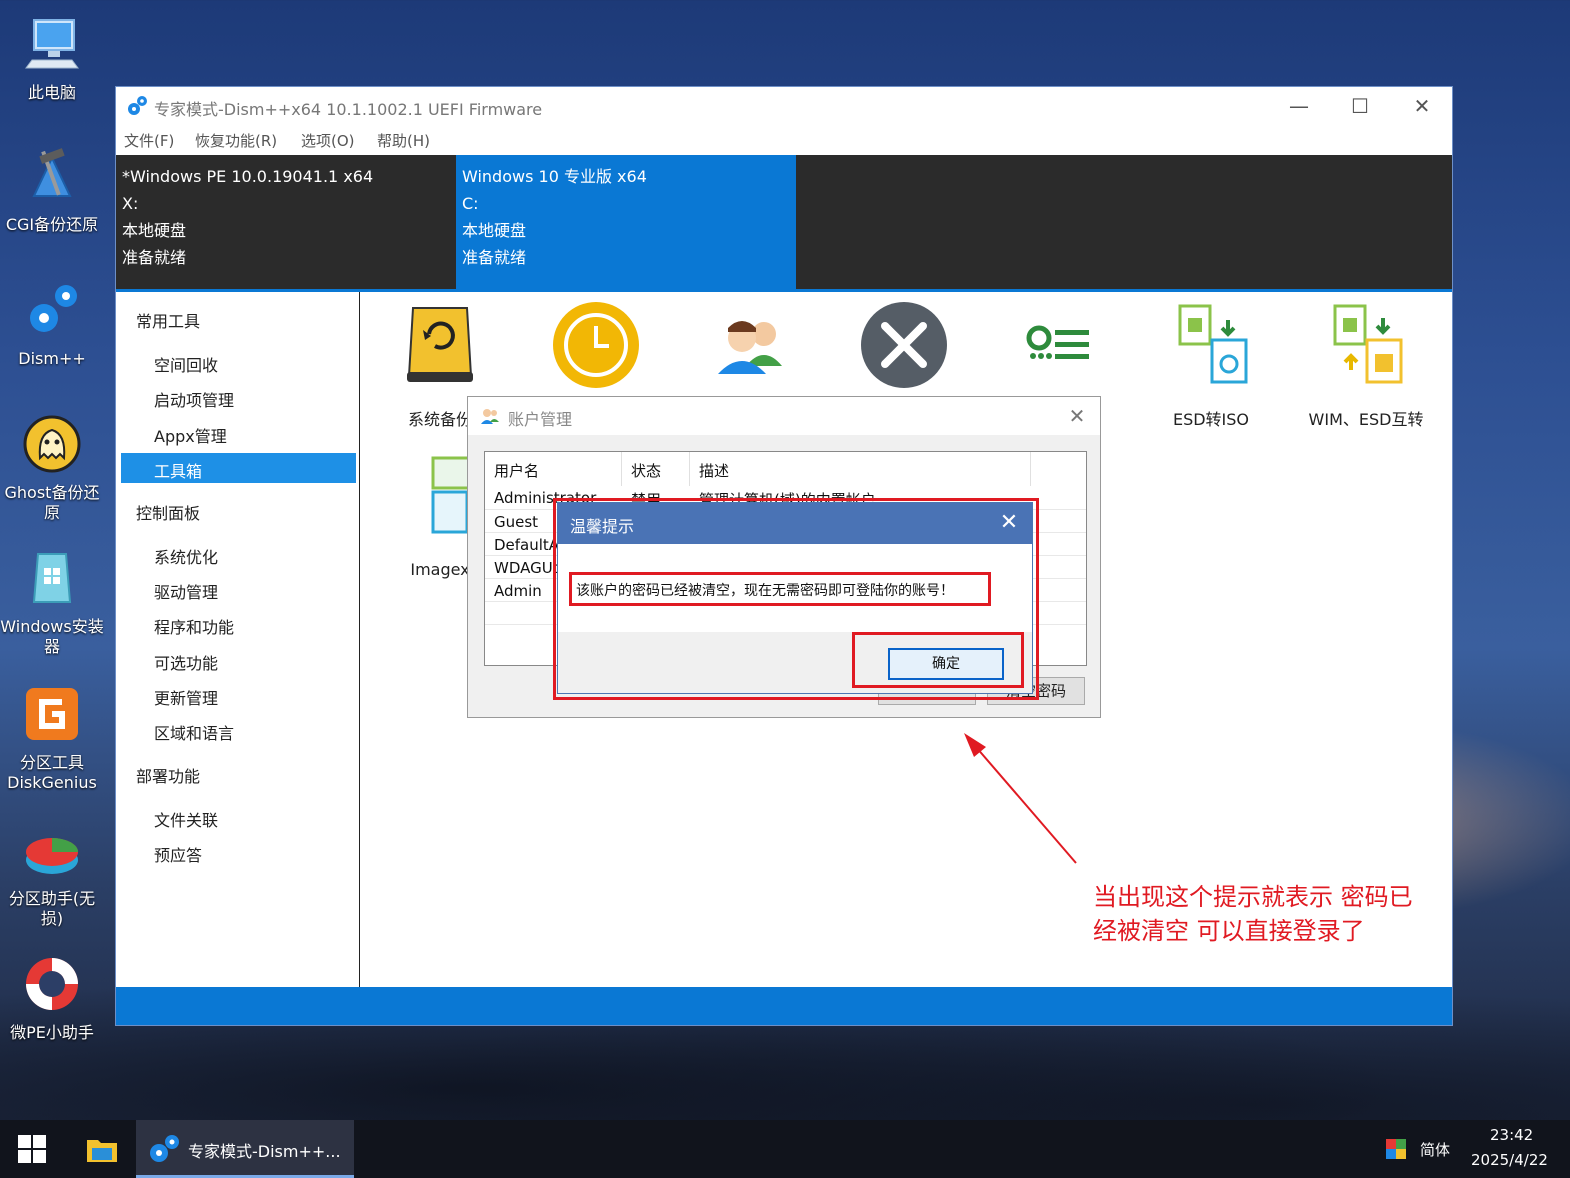 This screenshot has width=1570, height=1178. I want to click on sidebar-group-deploy: 部署功能, so click(168, 776).